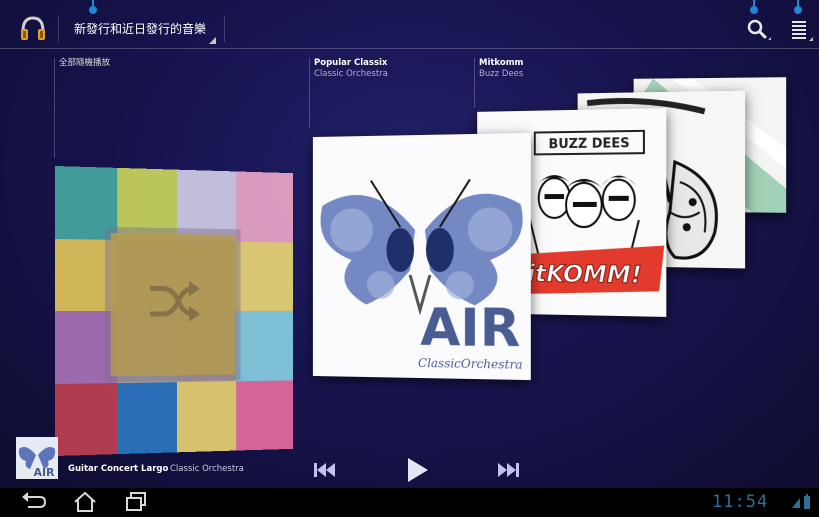 Image resolution: width=819 pixels, height=517 pixels. I want to click on thumb-art-text: AIR, so click(44, 472).